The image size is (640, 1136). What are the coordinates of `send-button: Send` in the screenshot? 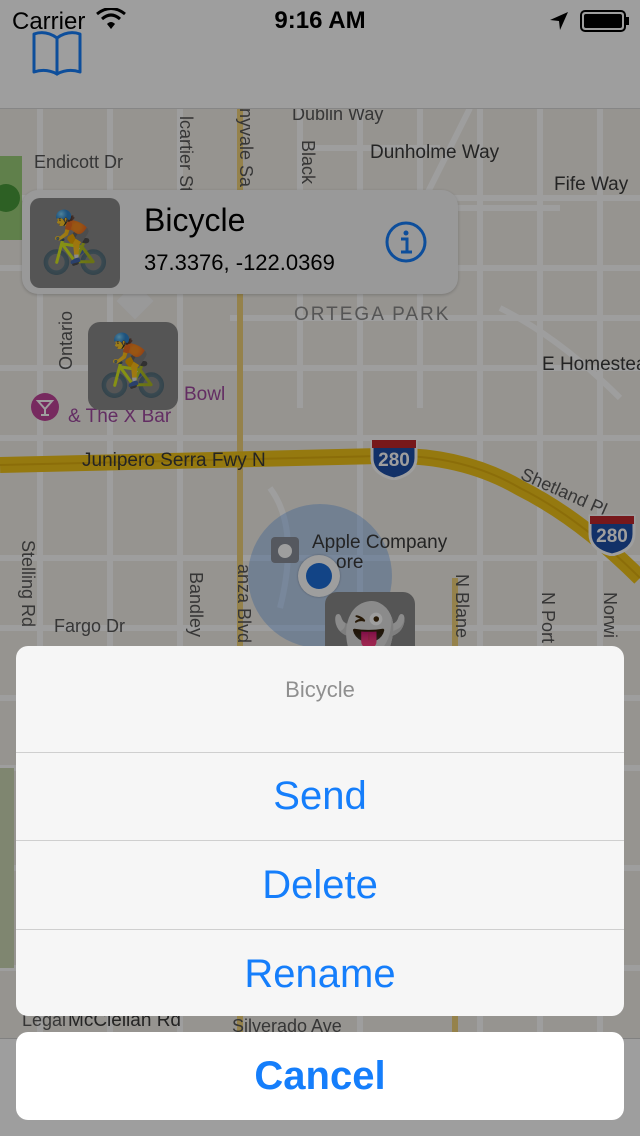 It's located at (320, 796).